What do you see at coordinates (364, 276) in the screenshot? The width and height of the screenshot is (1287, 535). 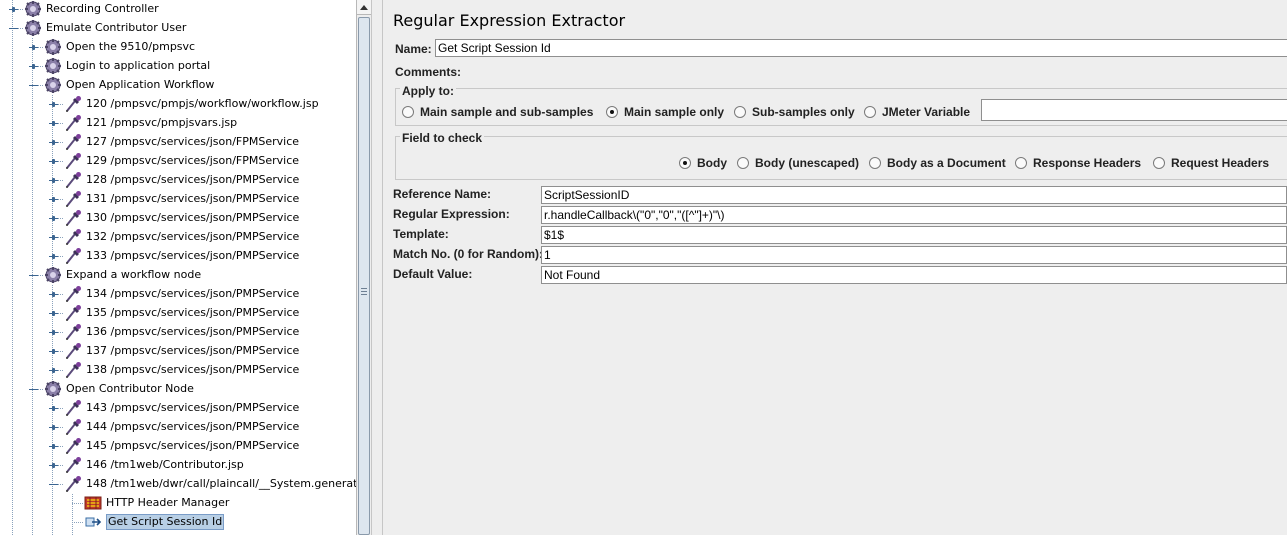 I see `scroll-thumb` at bounding box center [364, 276].